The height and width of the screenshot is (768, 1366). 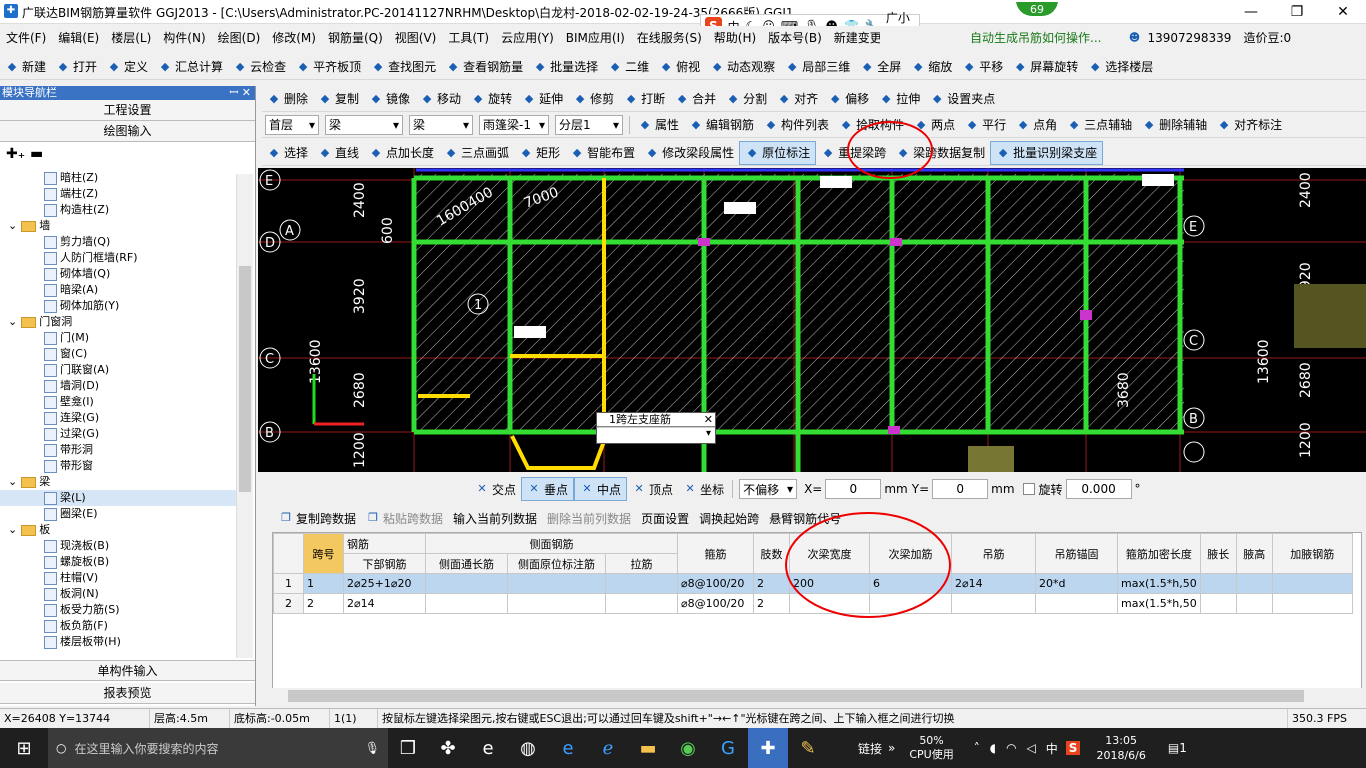 I want to click on tree-item: 带形洞, so click(x=118, y=450).